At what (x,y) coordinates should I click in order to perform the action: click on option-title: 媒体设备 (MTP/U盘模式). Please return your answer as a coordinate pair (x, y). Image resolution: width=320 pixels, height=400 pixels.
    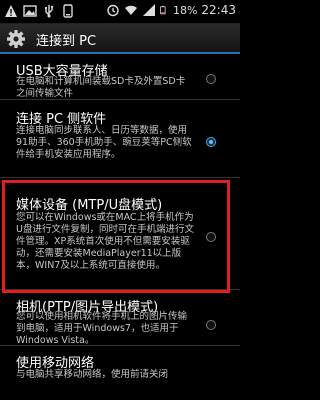
    Looking at the image, I should click on (89, 205).